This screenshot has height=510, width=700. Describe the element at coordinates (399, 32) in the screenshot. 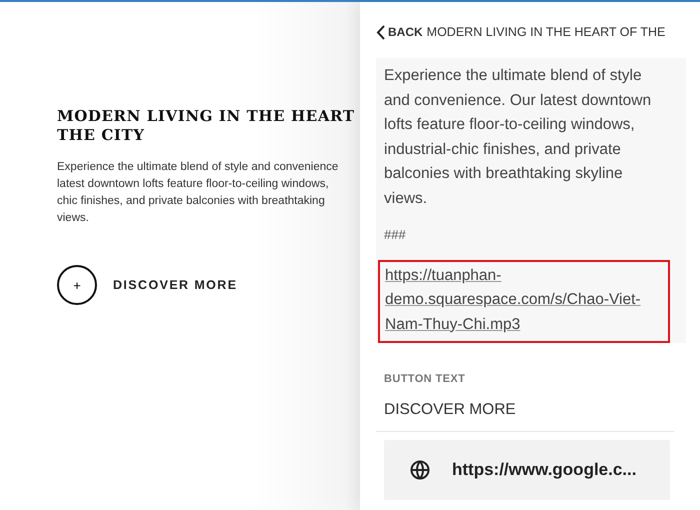

I see `back-link: BACK` at that location.